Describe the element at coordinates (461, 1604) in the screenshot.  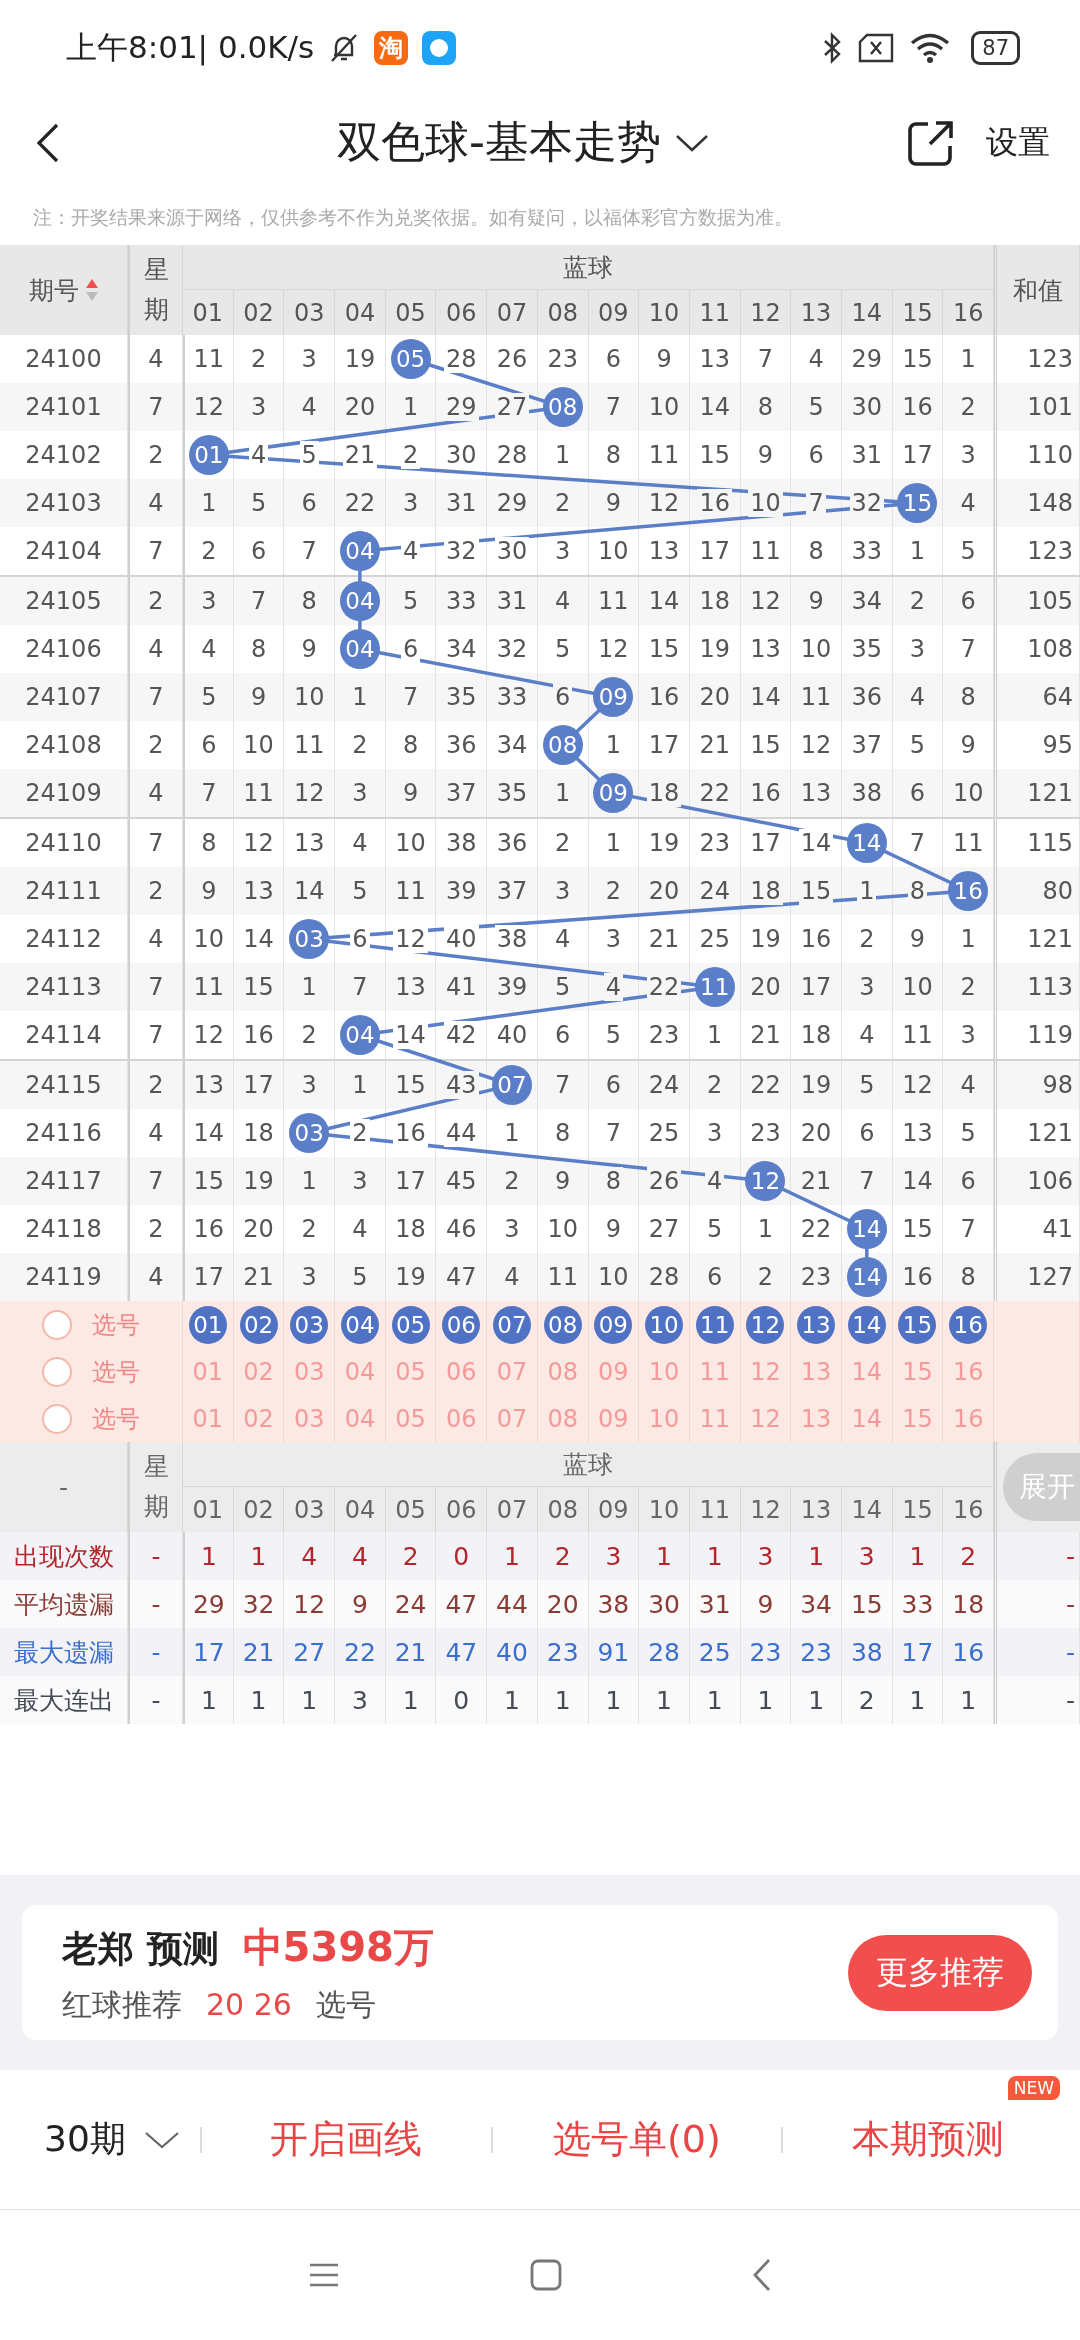
I see `table-cell: 47` at that location.